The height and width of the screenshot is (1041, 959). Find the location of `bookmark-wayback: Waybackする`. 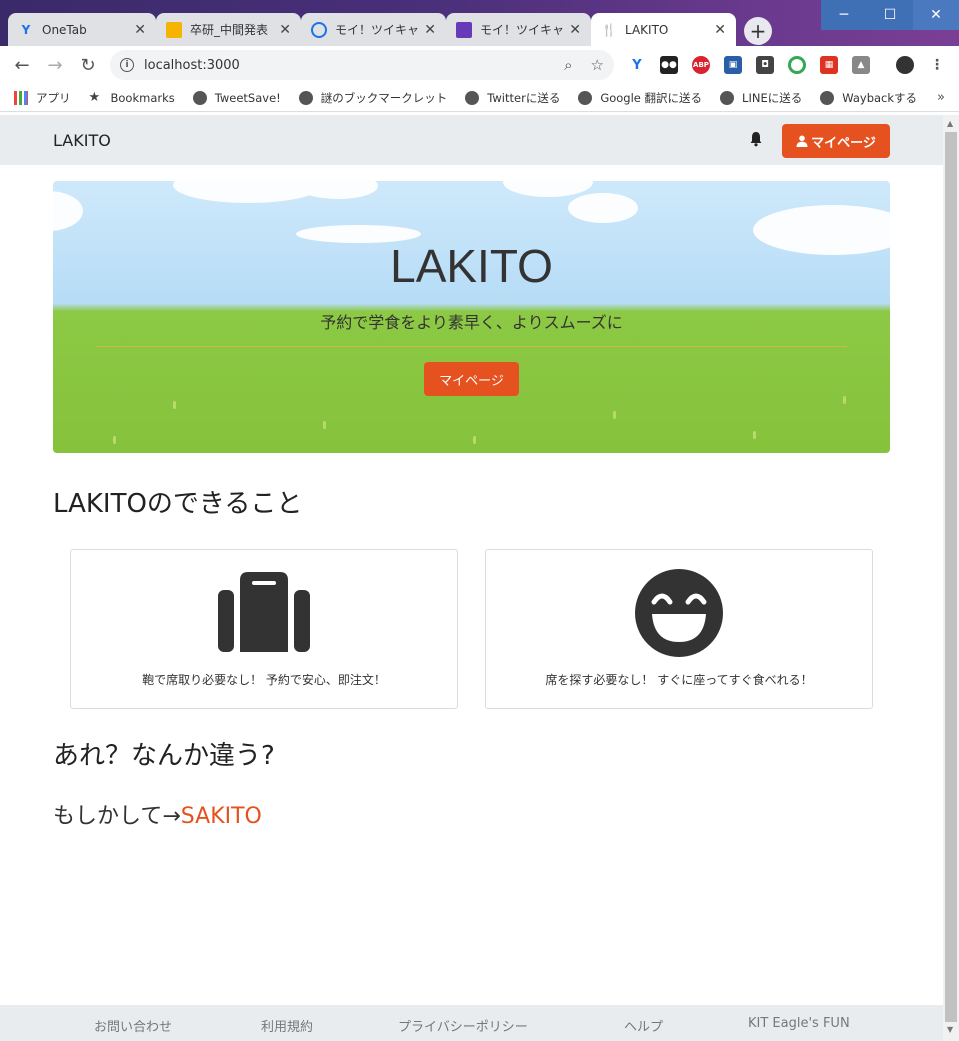

bookmark-wayback: Waybackする is located at coordinates (868, 98).